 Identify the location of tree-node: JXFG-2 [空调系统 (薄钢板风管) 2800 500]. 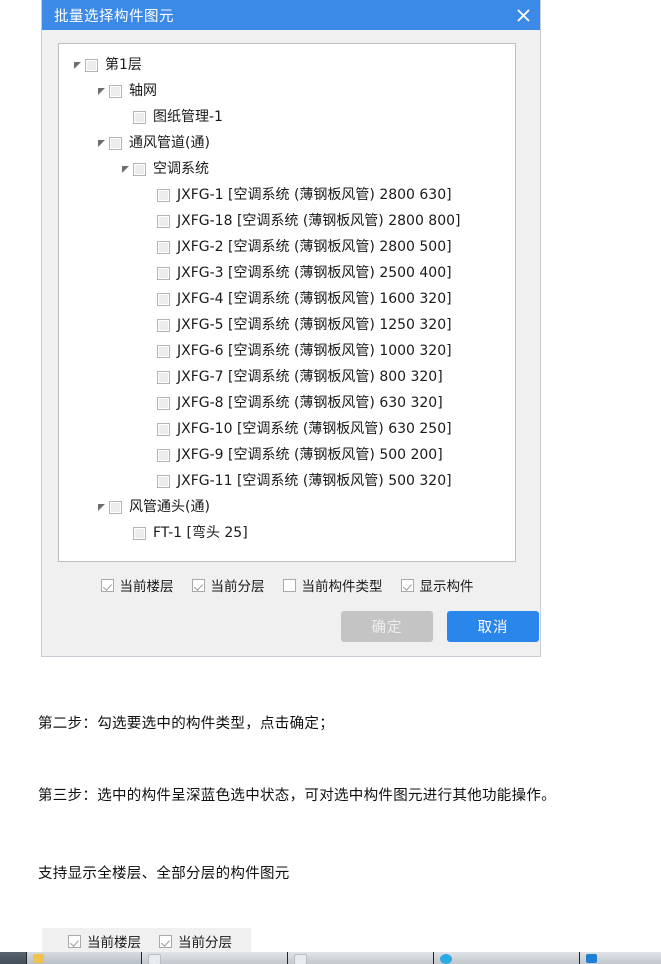
(287, 247).